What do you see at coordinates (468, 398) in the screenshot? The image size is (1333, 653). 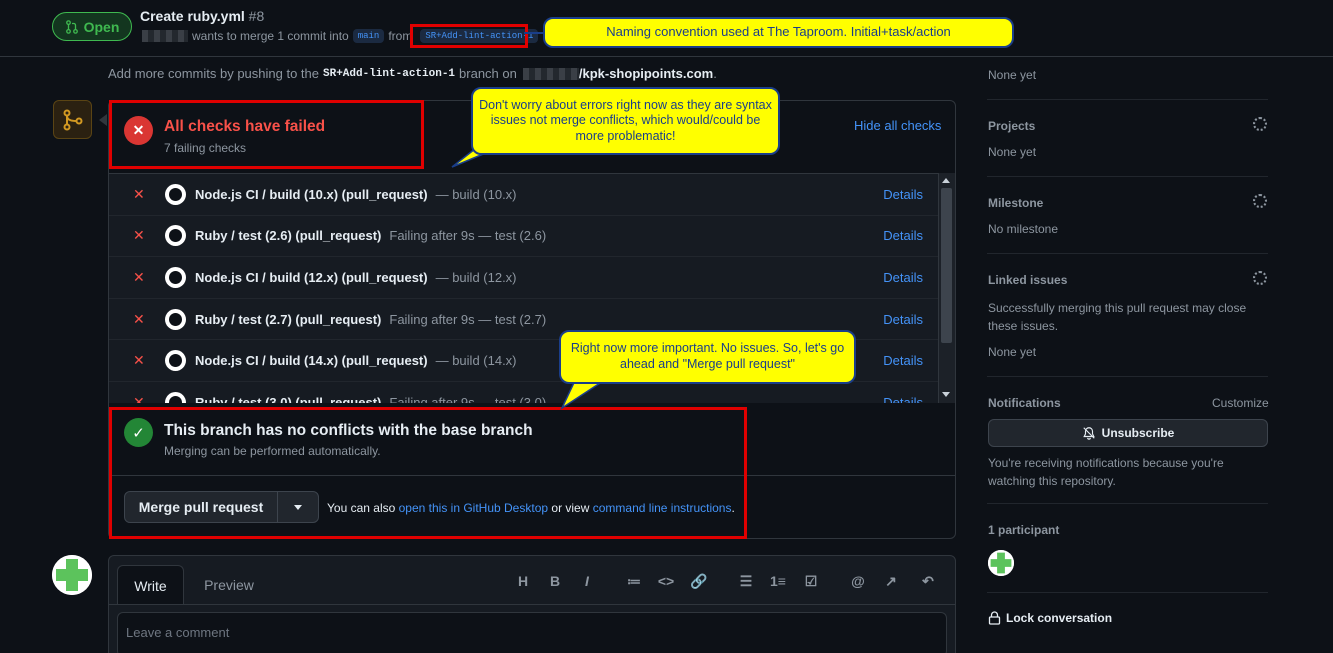 I see `check-description: Failing after 9s — test (3.0)` at bounding box center [468, 398].